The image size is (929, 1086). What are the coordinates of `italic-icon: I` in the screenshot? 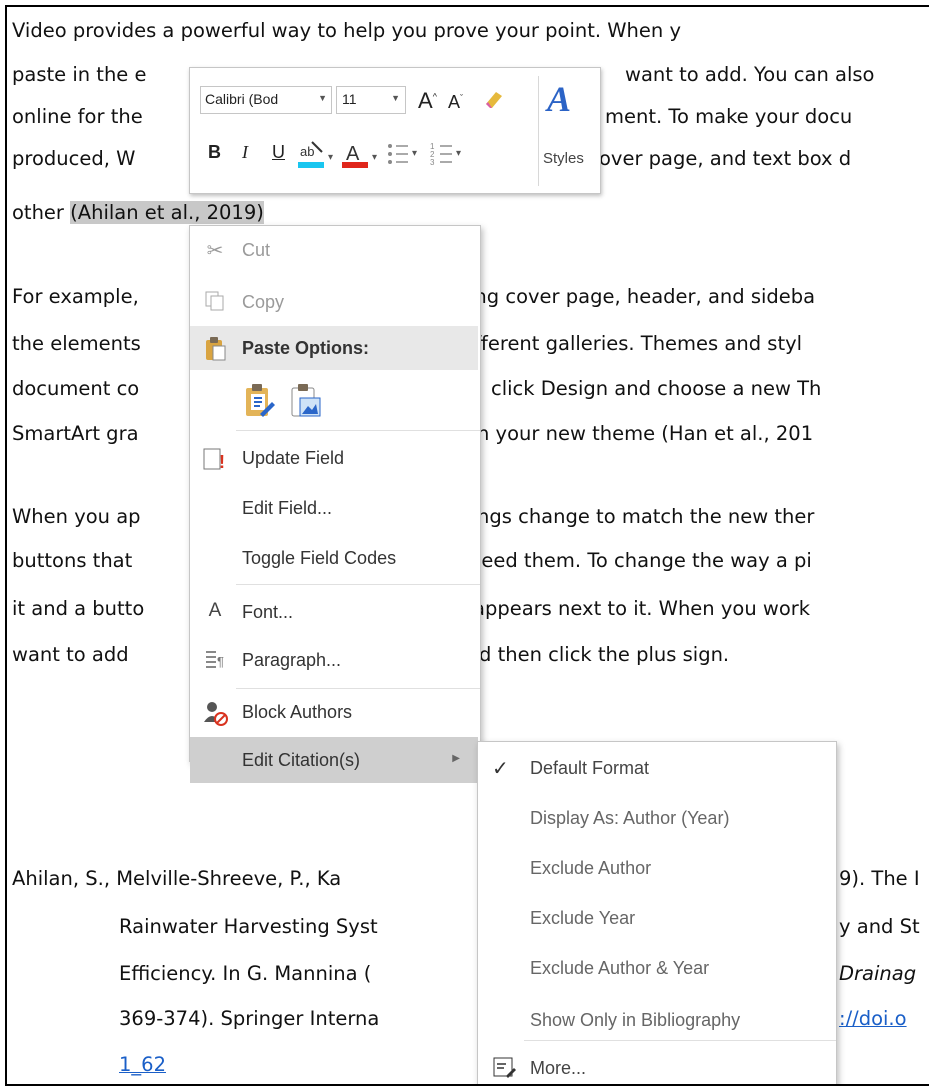 It's located at (245, 152).